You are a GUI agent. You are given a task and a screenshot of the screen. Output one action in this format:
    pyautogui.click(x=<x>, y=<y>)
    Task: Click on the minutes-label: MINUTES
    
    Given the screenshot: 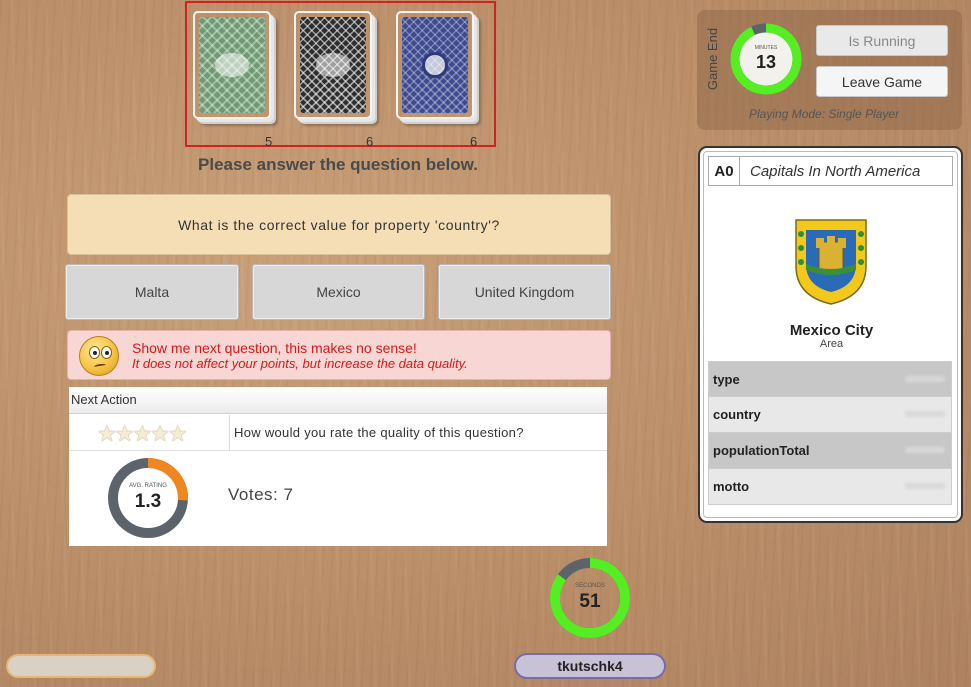 What is the action you would take?
    pyautogui.click(x=766, y=48)
    